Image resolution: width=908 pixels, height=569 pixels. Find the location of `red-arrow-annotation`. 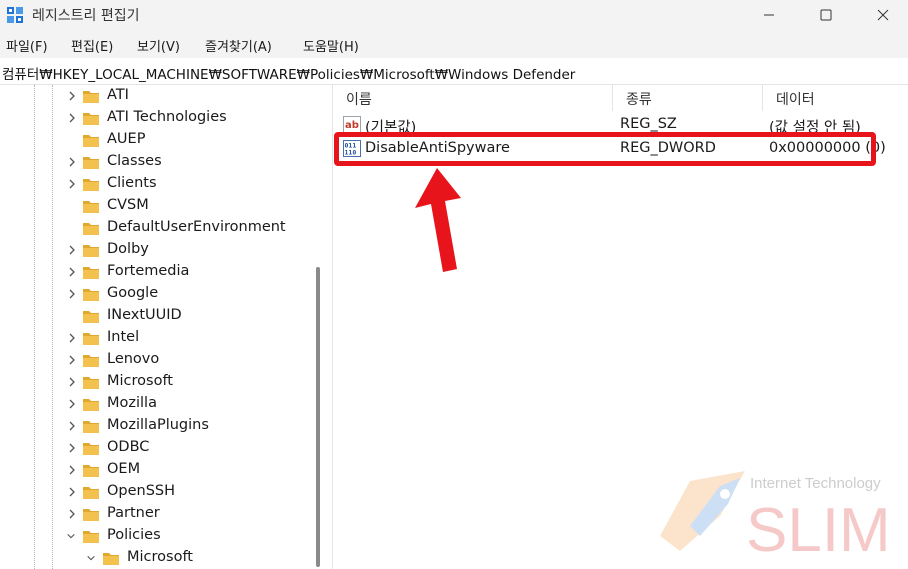

red-arrow-annotation is located at coordinates (438, 220).